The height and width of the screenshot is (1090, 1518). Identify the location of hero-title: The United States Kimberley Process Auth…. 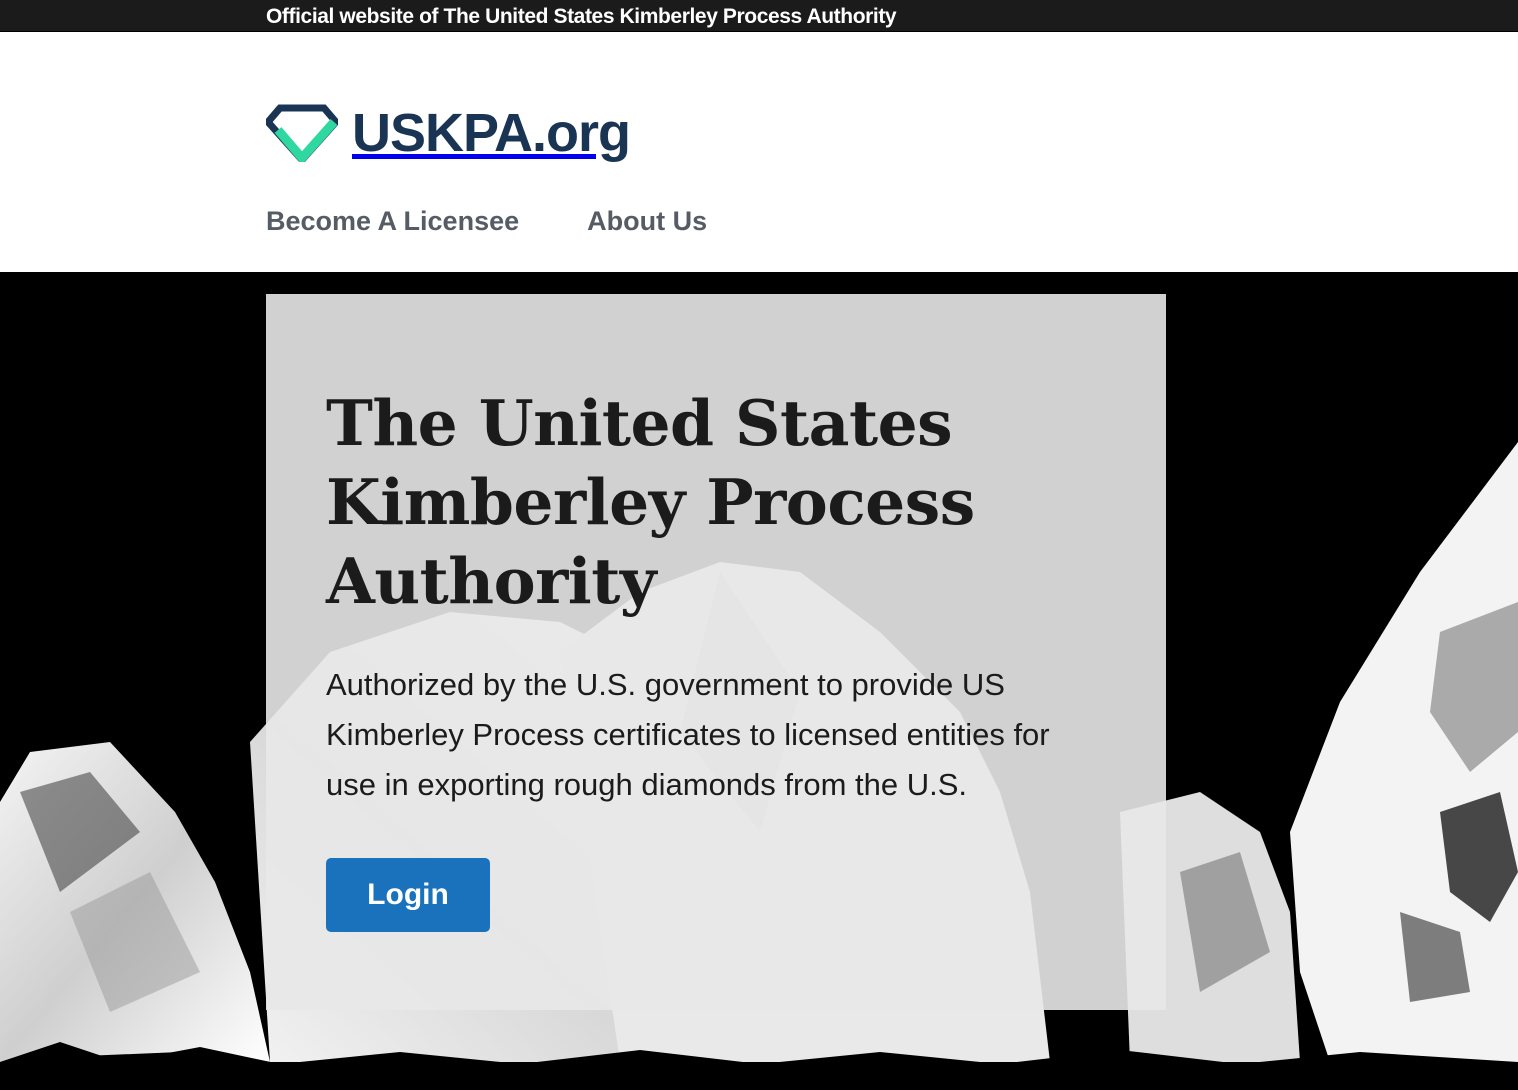
(650, 502).